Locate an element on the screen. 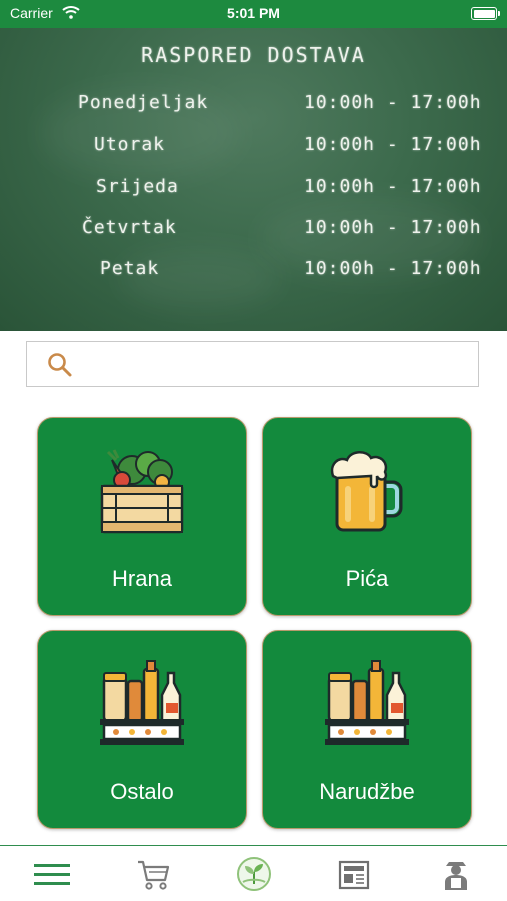 The height and width of the screenshot is (901, 507). shopping-cart-icon is located at coordinates (154, 875).